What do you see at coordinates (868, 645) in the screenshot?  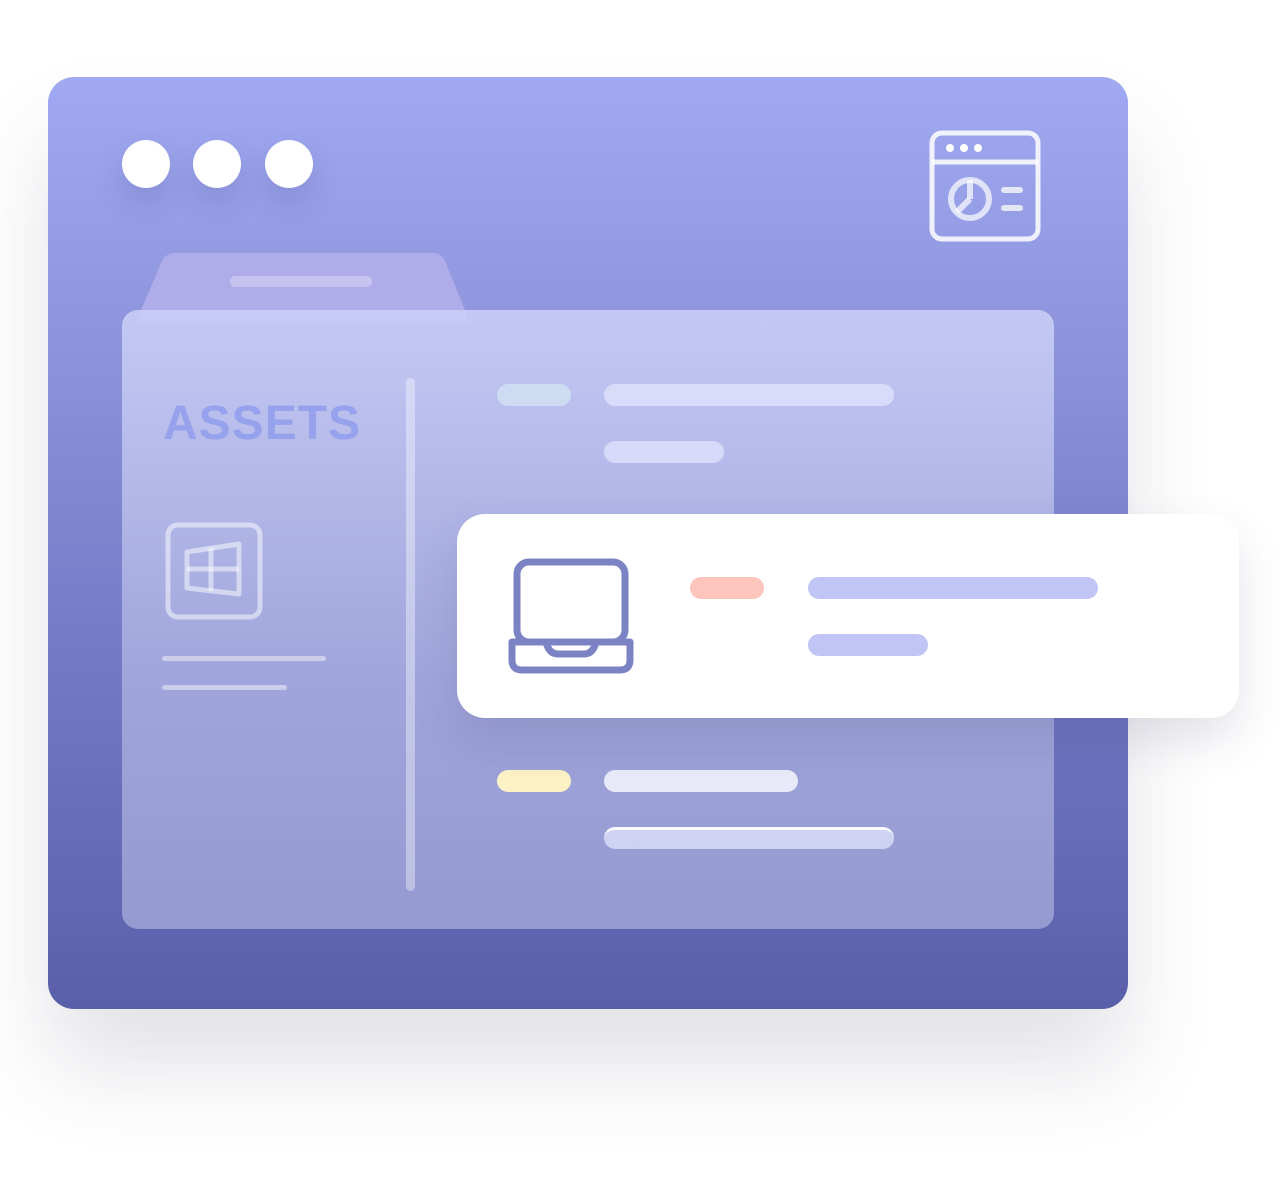 I see `card-subtitle-placeholder` at bounding box center [868, 645].